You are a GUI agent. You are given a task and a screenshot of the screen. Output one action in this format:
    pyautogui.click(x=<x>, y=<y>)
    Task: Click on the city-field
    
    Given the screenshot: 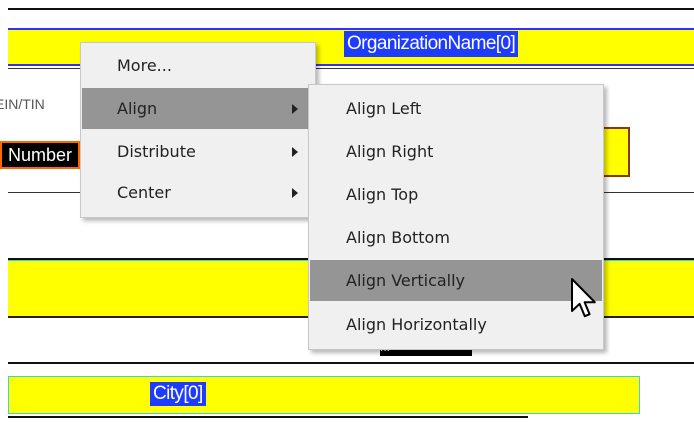 What is the action you would take?
    pyautogui.click(x=324, y=395)
    